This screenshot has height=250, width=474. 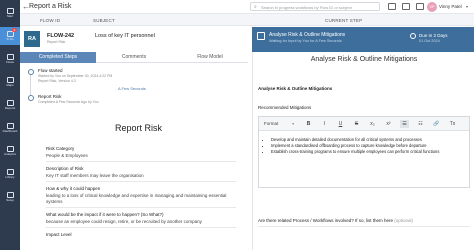 What do you see at coordinates (73, 188) in the screenshot?
I see `field-label: How & why it could happen` at bounding box center [73, 188].